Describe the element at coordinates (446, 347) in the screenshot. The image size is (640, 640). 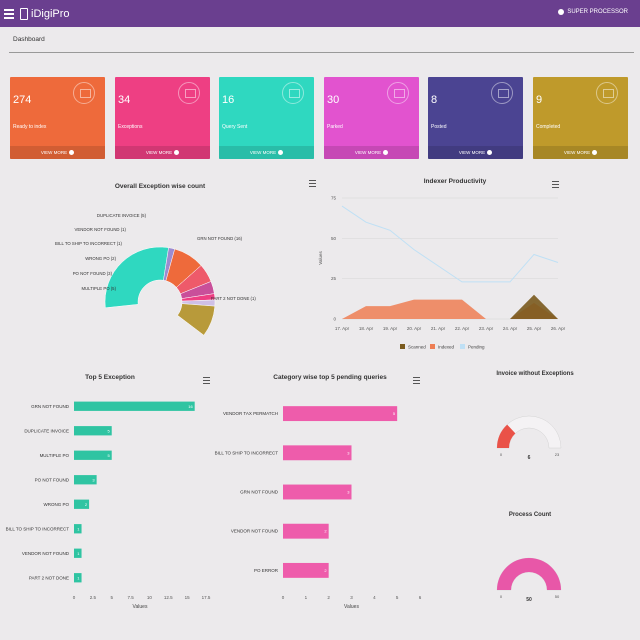
I see `legend-label-indexed: Indexed` at that location.